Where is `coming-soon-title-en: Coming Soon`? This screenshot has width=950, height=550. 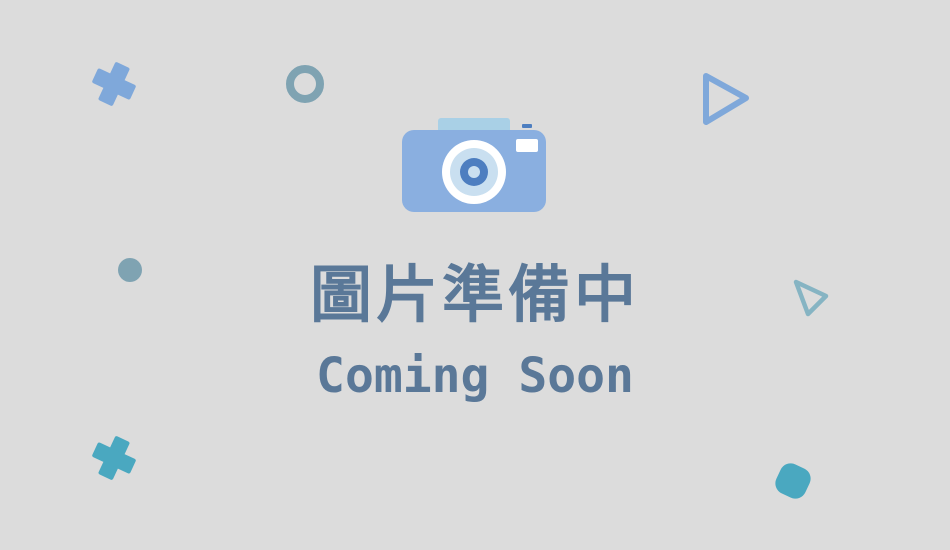
coming-soon-title-en: Coming Soon is located at coordinates (475, 376).